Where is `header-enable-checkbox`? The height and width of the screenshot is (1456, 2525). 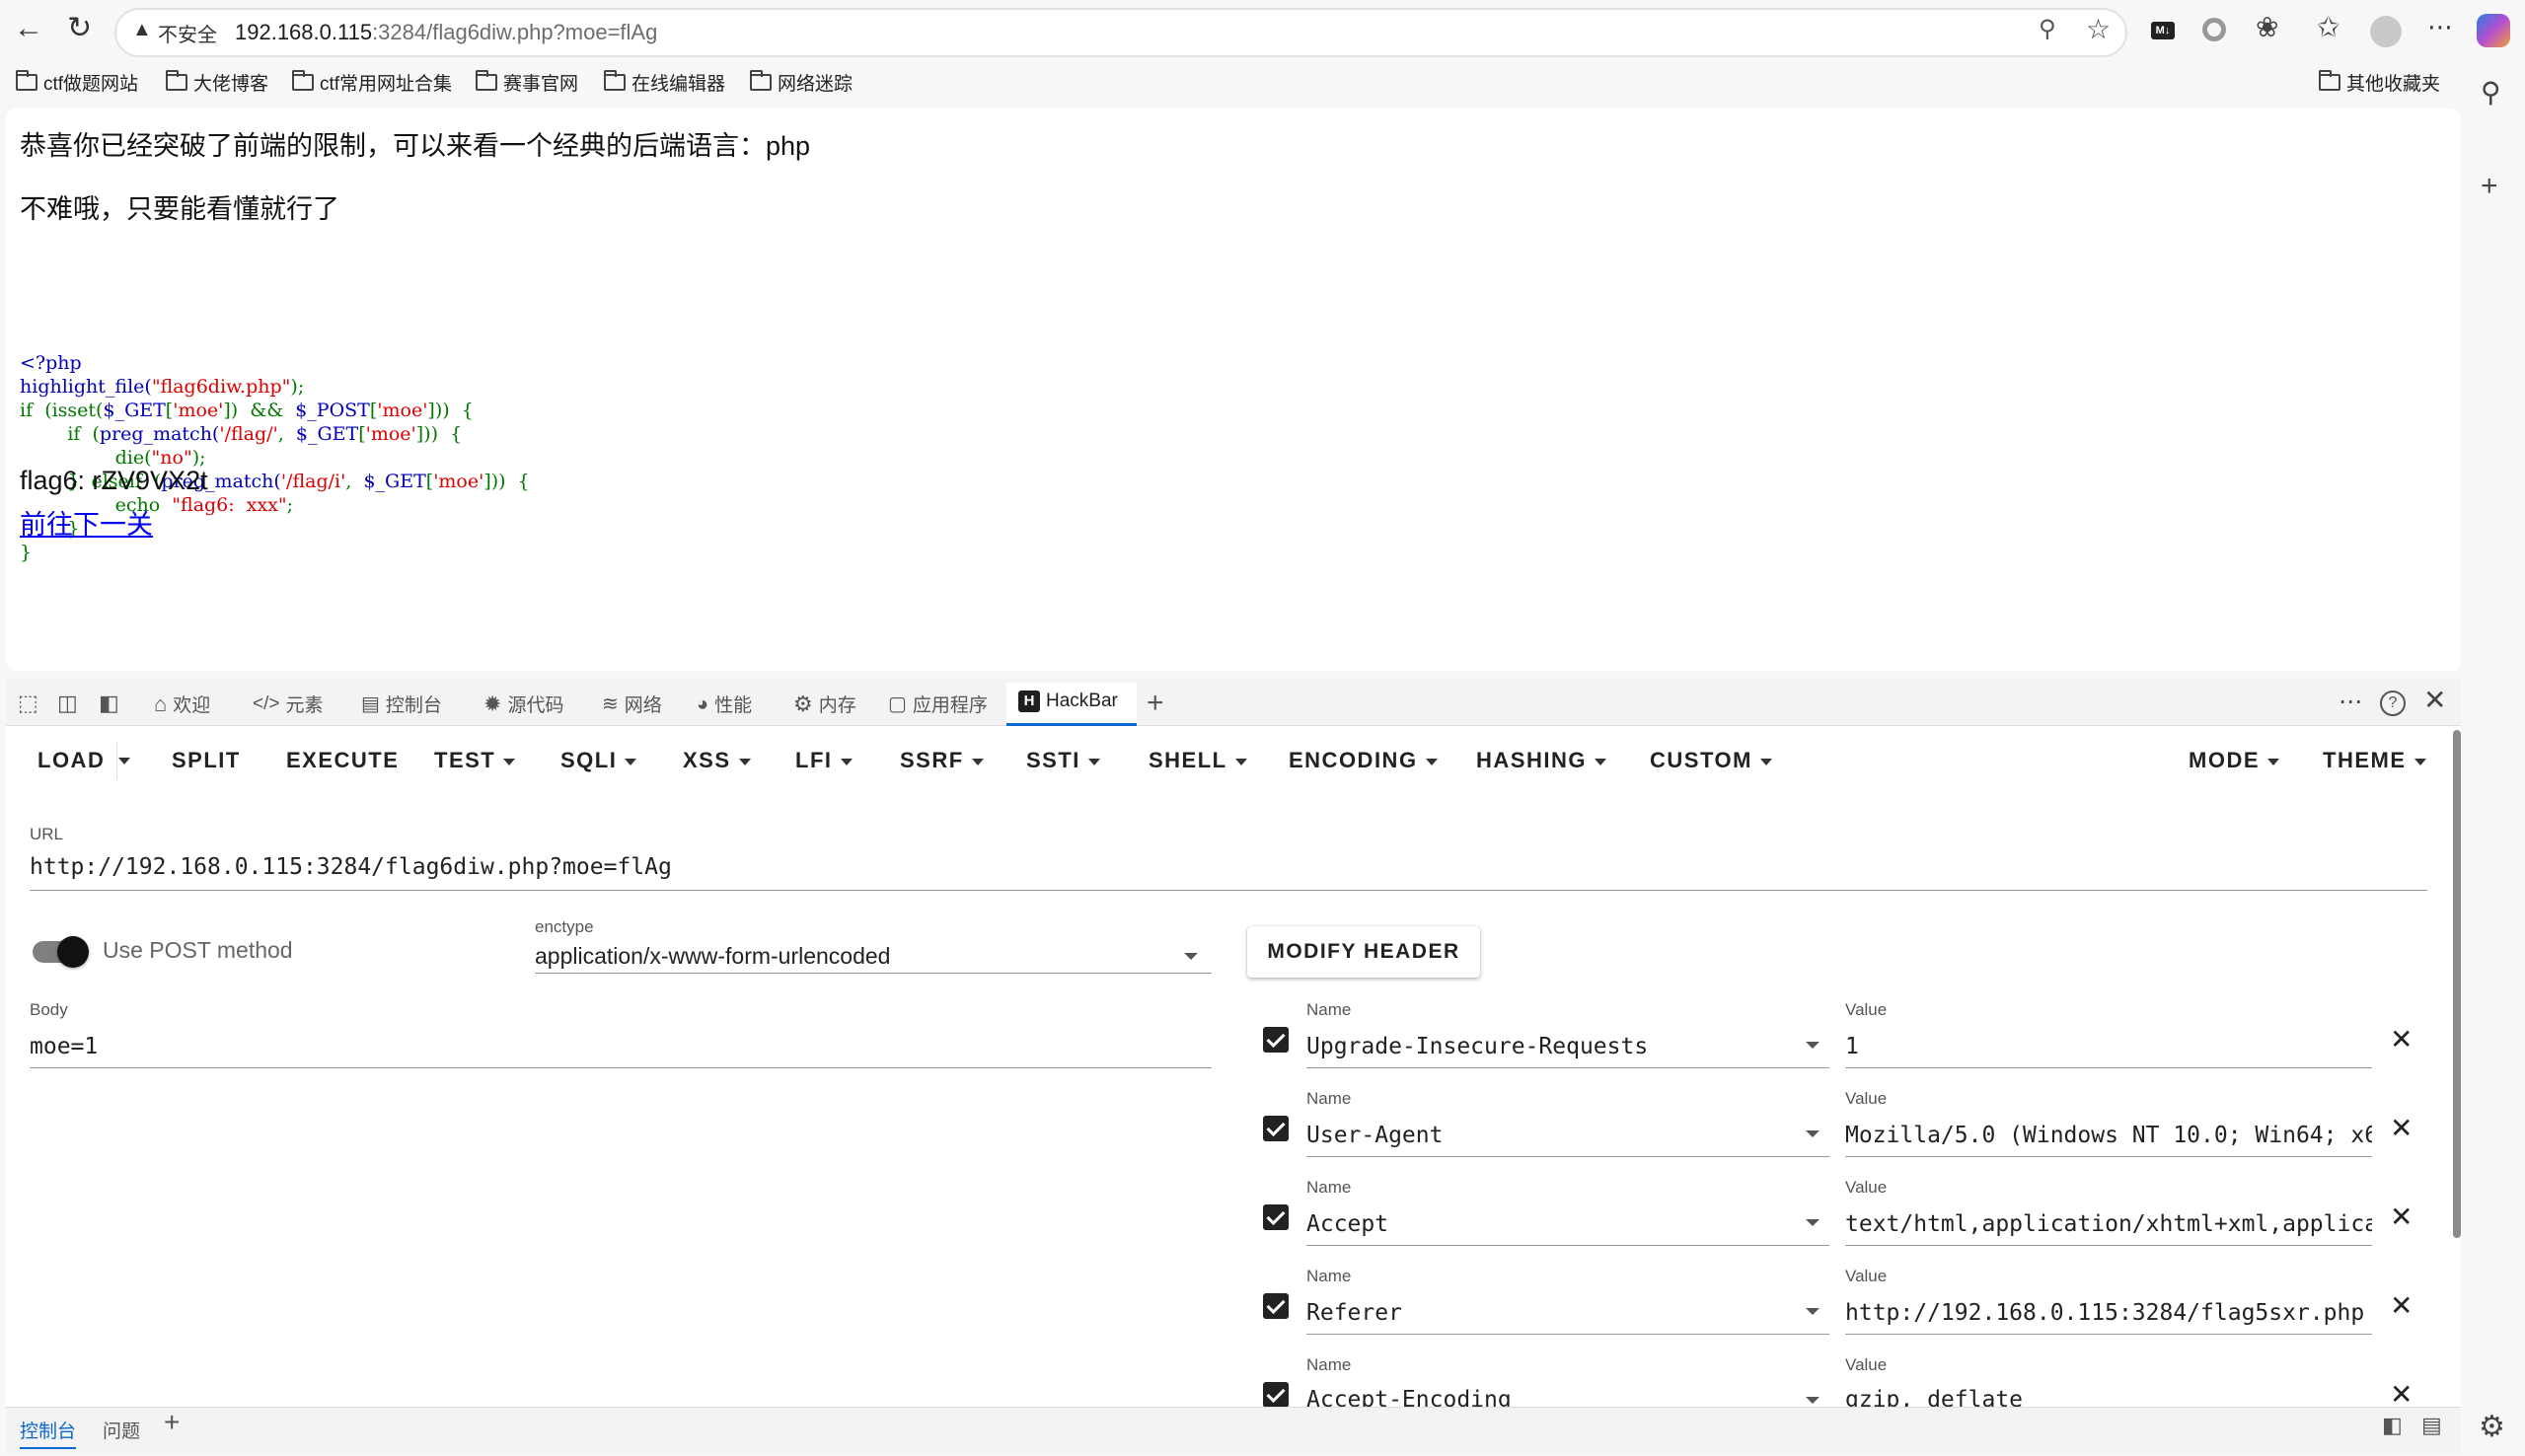
header-enable-checkbox is located at coordinates (1276, 1394).